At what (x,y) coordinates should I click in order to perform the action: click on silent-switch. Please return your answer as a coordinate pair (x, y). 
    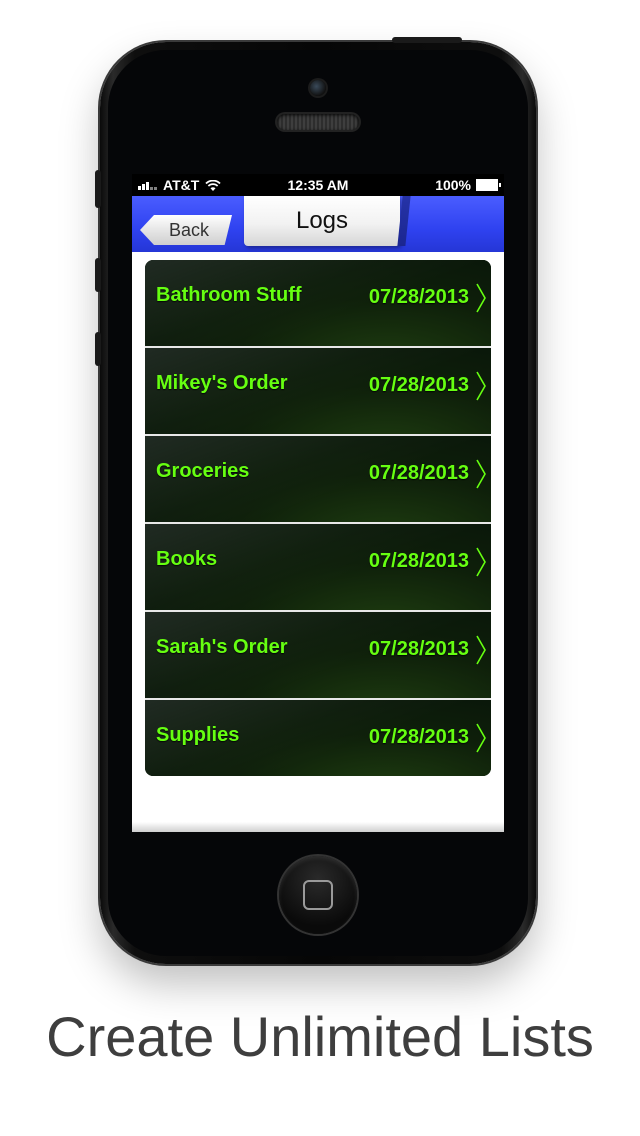
    Looking at the image, I should click on (98, 189).